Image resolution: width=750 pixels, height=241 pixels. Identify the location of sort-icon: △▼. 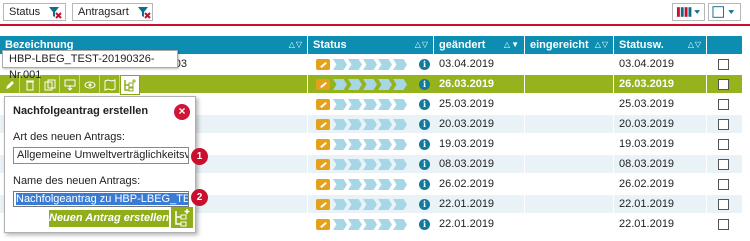
(512, 45).